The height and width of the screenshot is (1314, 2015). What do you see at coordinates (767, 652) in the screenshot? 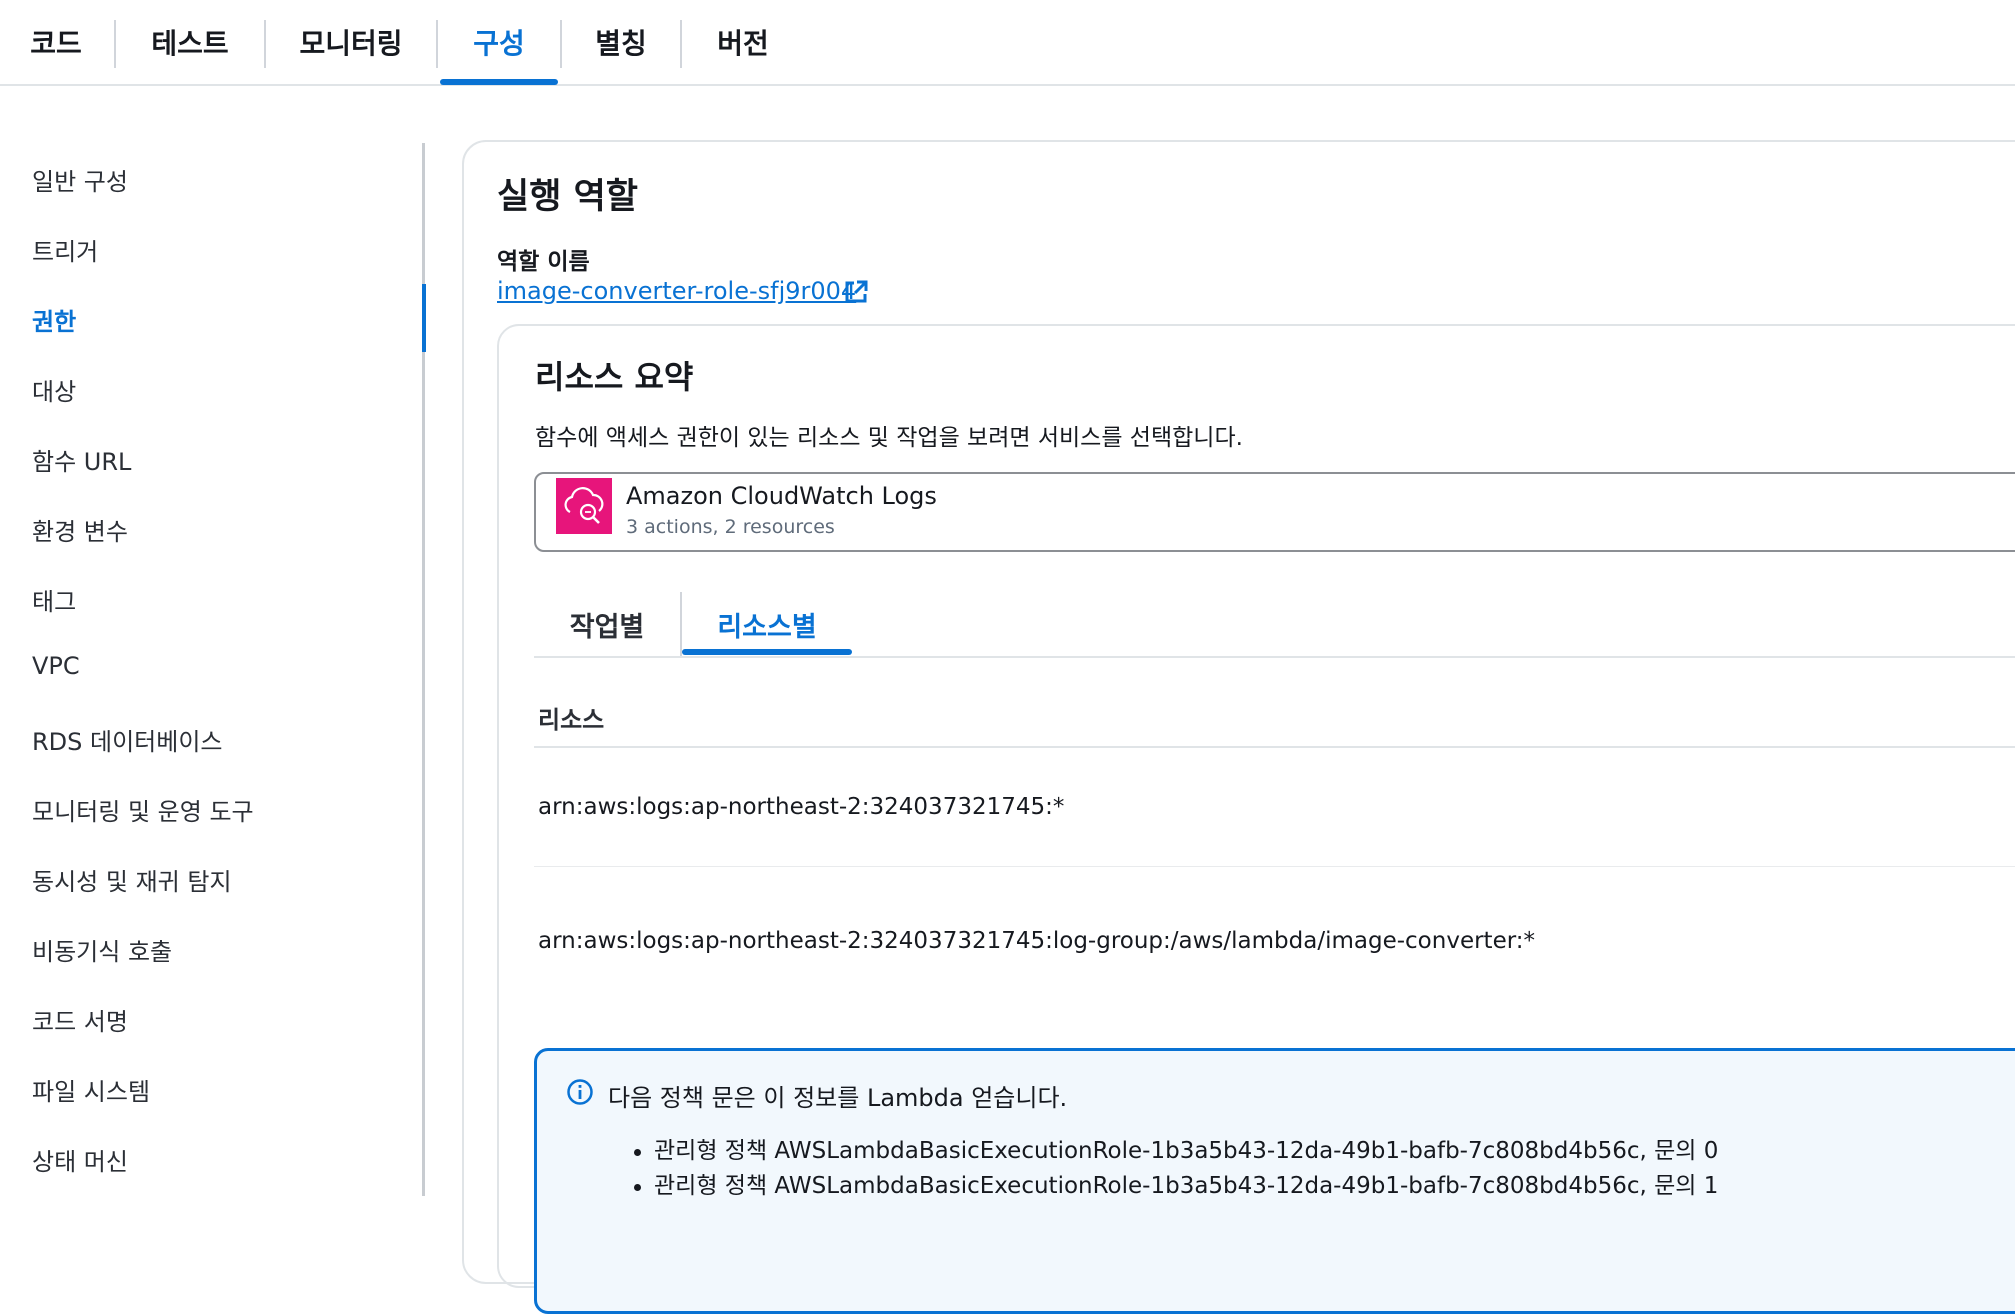
I see `active-subtab-indicator` at bounding box center [767, 652].